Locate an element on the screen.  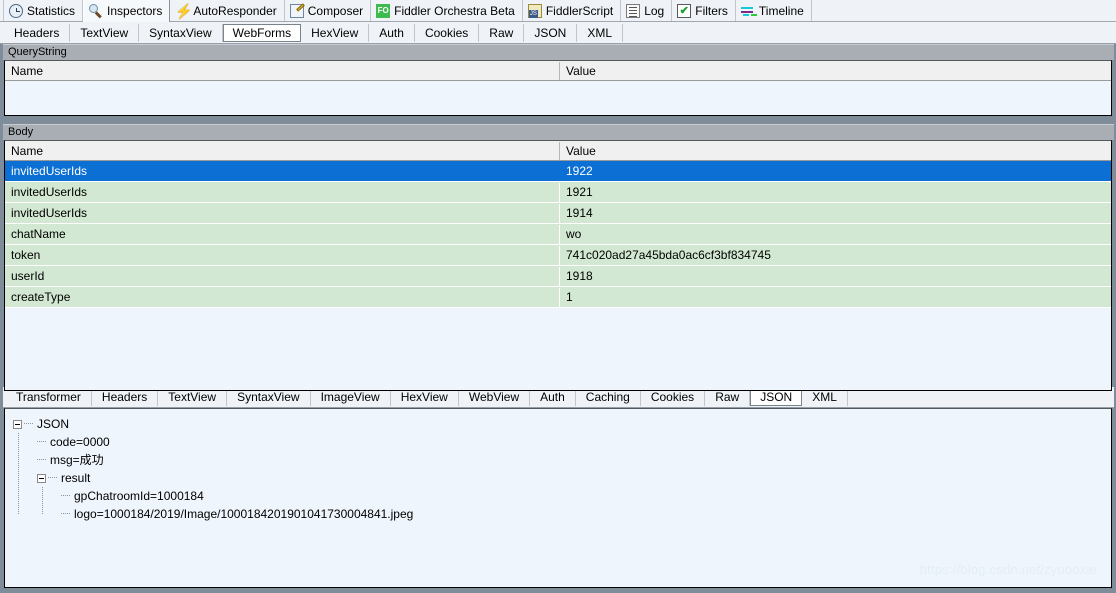
main-tab-label: Filters is located at coordinates (711, 10).